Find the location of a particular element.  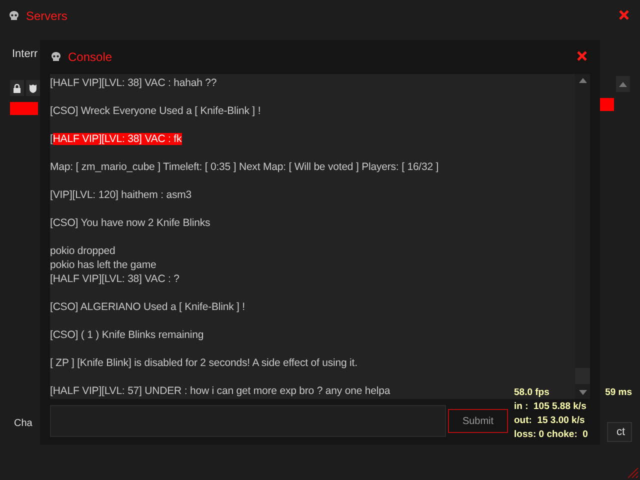

console-line: [CSO] ( 1 ) Knife Blinks remaining is located at coordinates (127, 335).